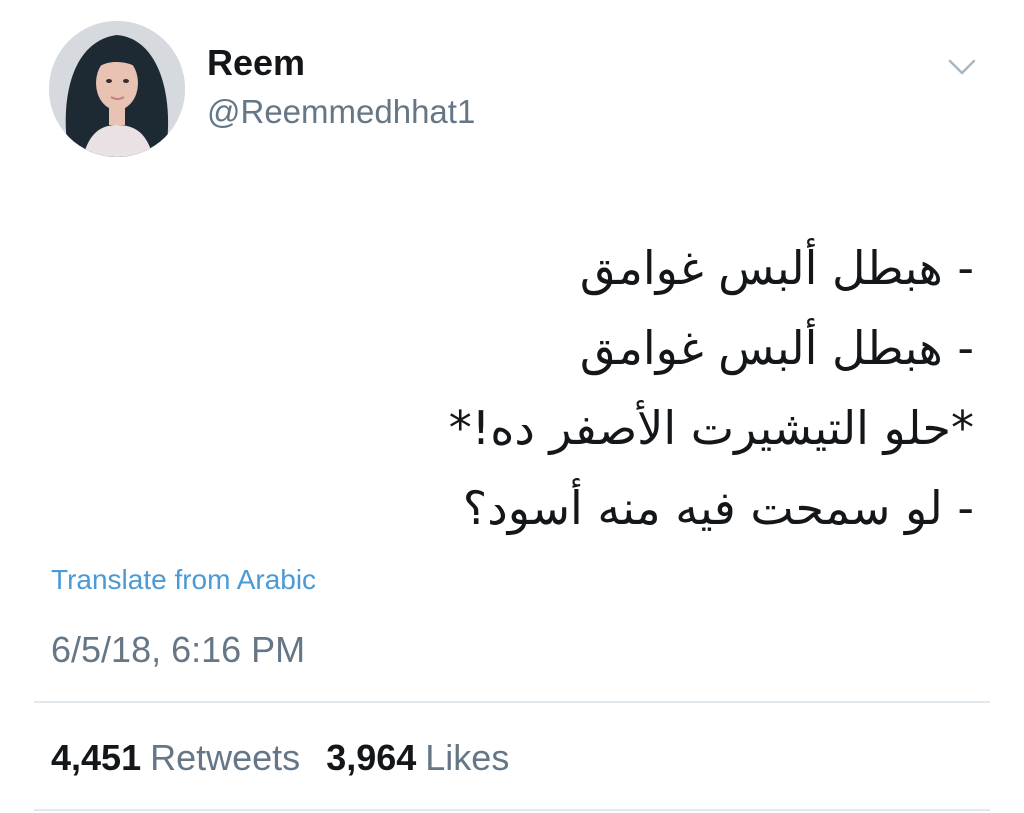 The image size is (1024, 813). I want to click on retweets-label: Retweets, so click(225, 757).